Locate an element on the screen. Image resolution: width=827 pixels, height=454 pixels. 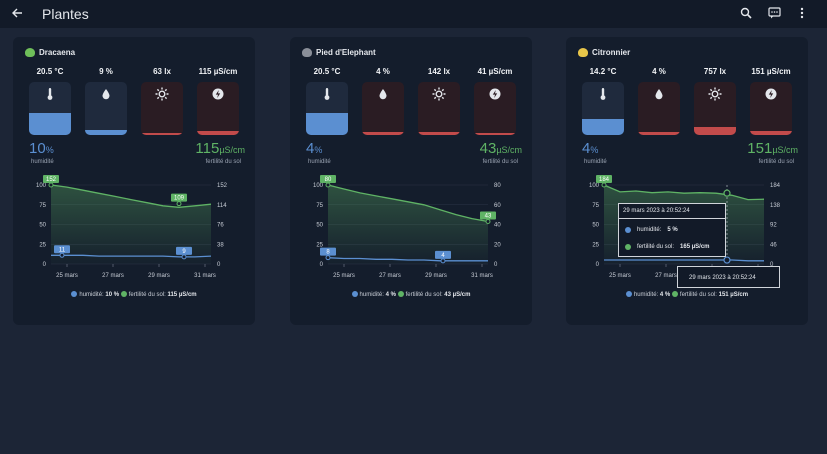
fertility-label: fertilité du sol is located at coordinates (223, 162).